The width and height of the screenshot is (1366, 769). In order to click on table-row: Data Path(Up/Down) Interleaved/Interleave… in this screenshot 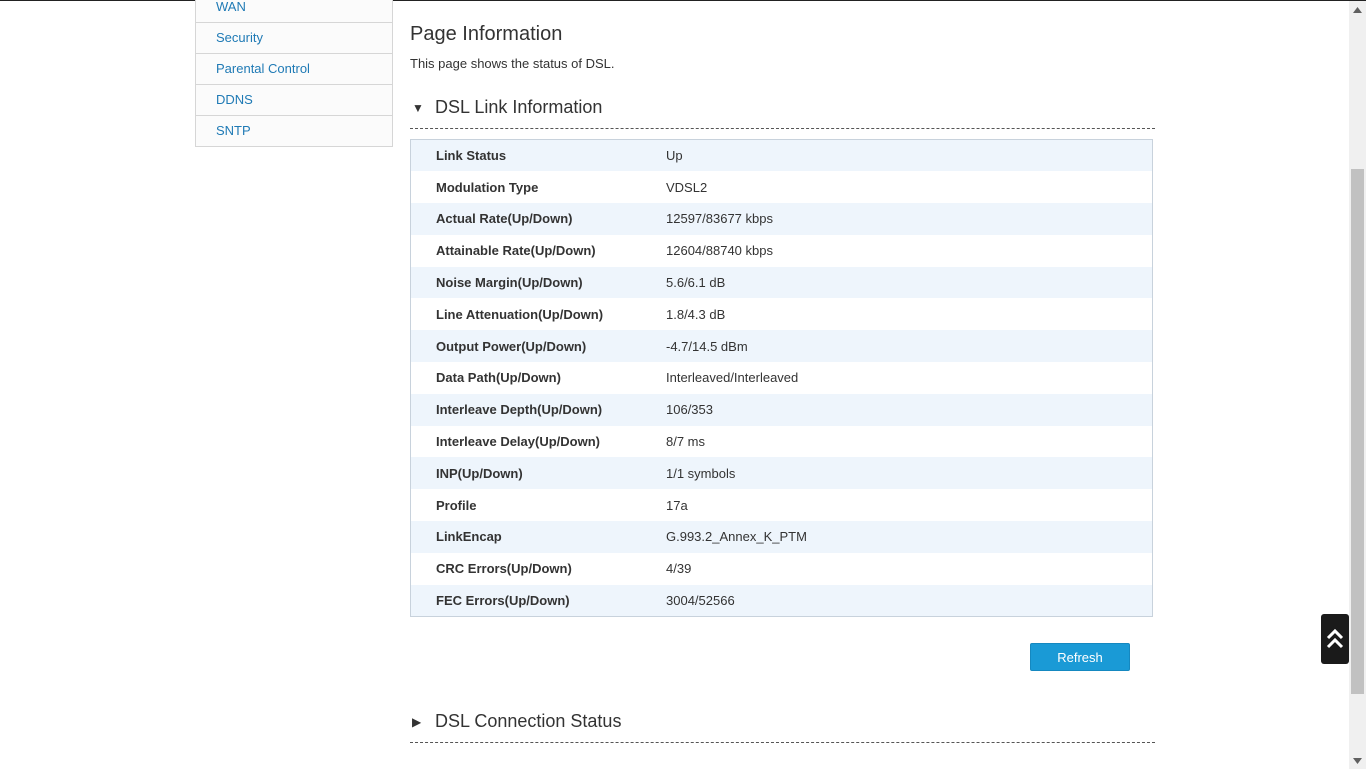, I will do `click(781, 378)`.